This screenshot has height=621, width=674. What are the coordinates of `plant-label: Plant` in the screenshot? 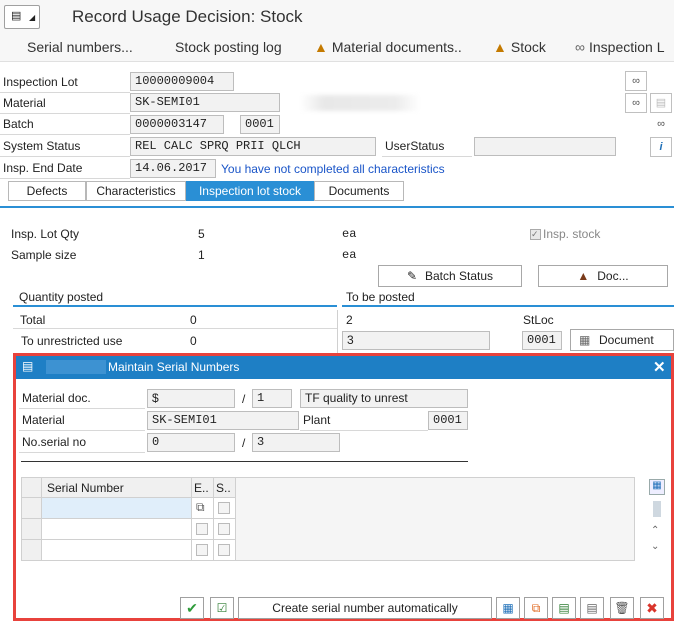 It's located at (364, 420).